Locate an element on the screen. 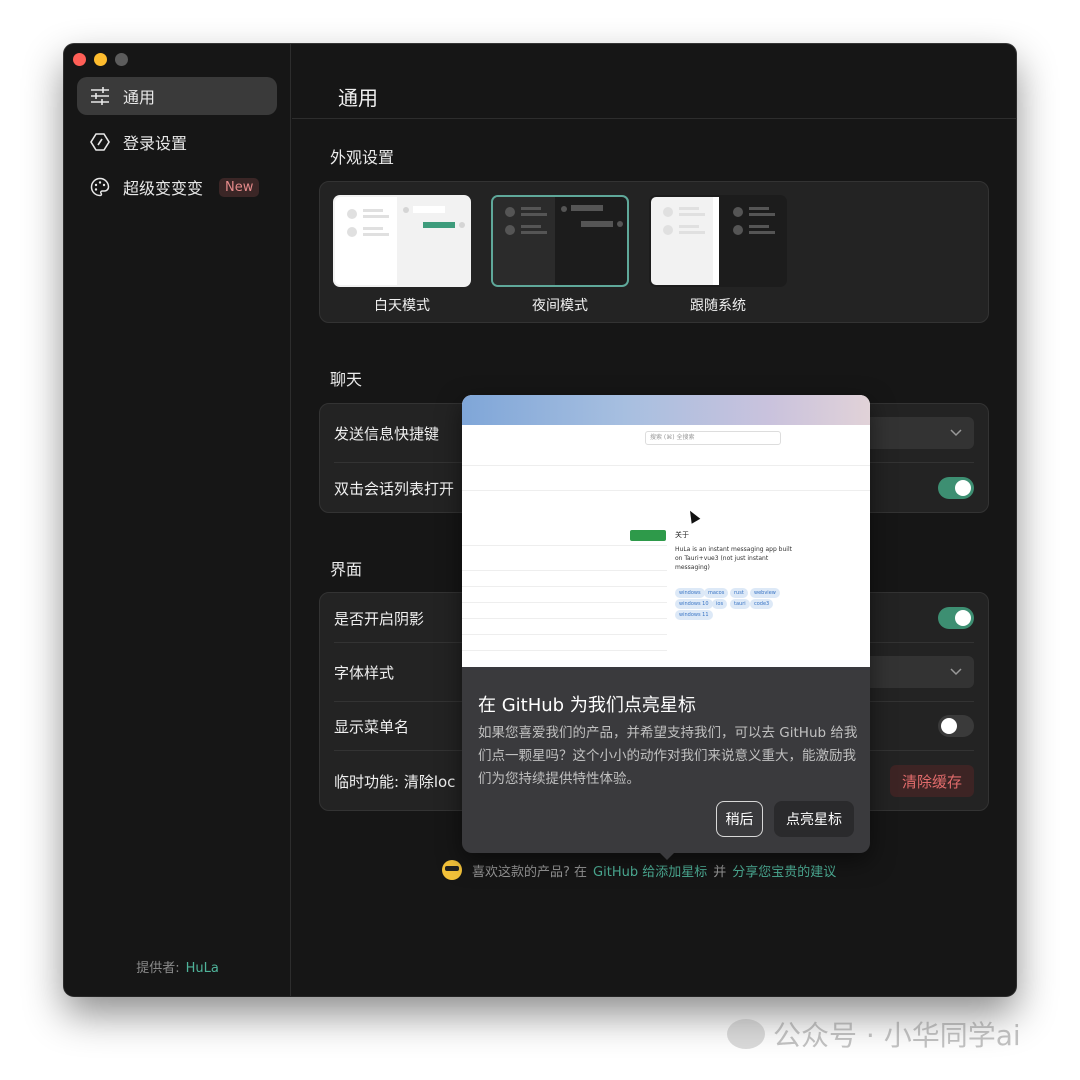 The image size is (1080, 1080). theme-system-option: 跟随系统 is located at coordinates (718, 255).